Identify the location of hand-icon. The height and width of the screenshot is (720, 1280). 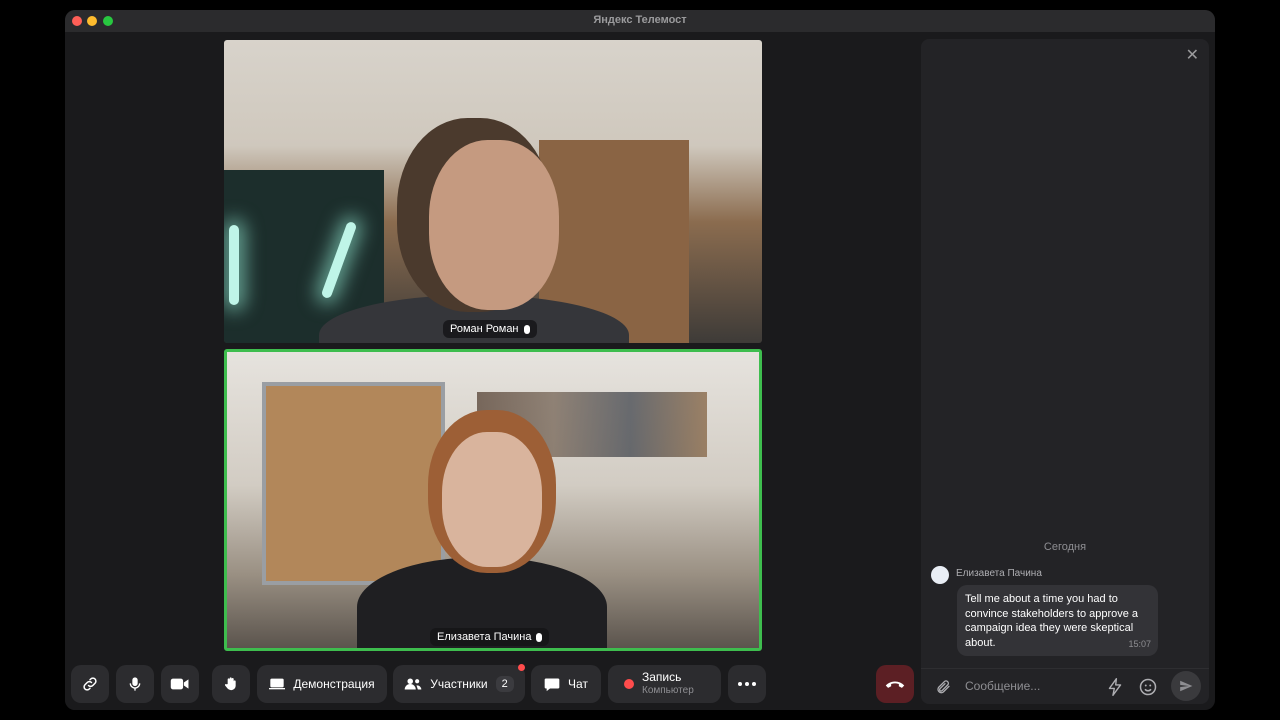
(230, 684).